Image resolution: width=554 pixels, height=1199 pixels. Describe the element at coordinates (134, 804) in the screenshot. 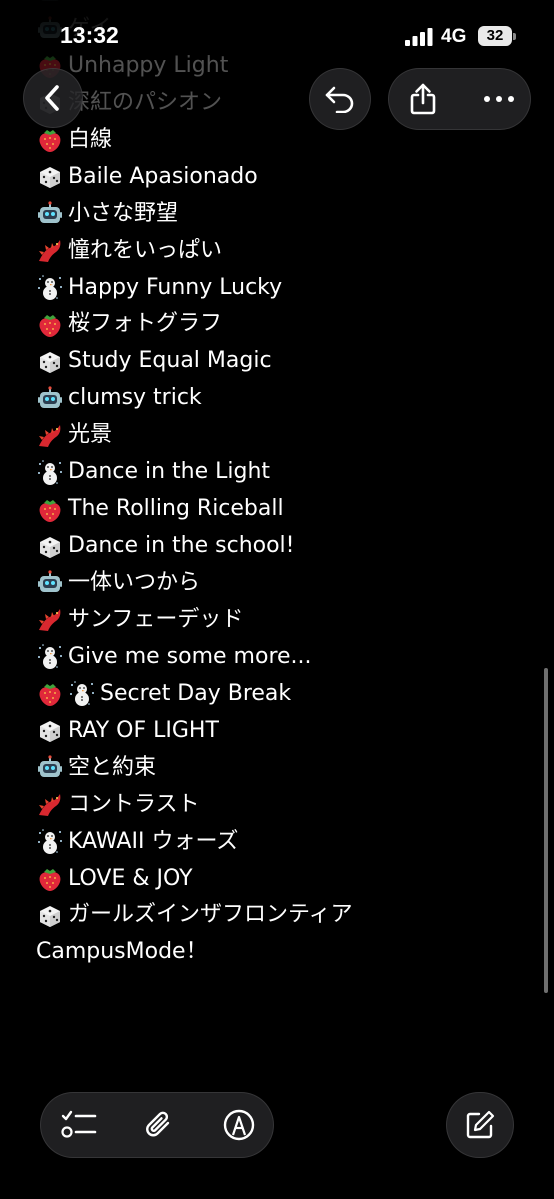

I see `note-line-text: コントラスト` at that location.